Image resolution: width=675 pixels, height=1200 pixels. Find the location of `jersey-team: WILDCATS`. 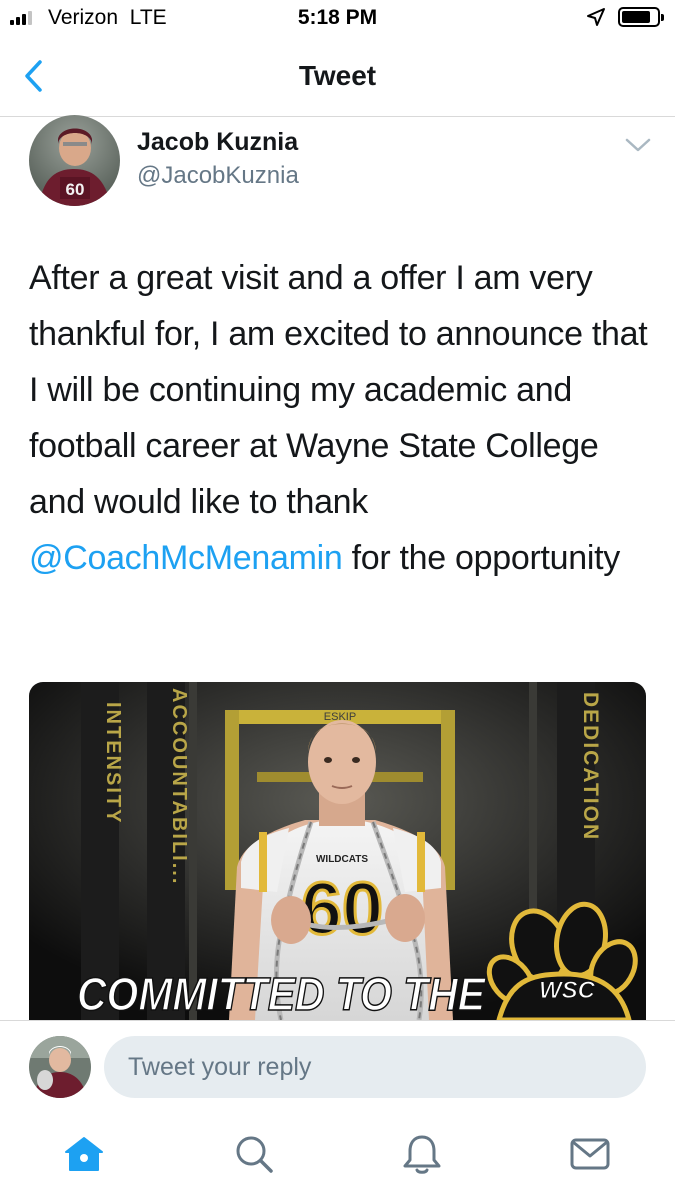

jersey-team: WILDCATS is located at coordinates (342, 859).